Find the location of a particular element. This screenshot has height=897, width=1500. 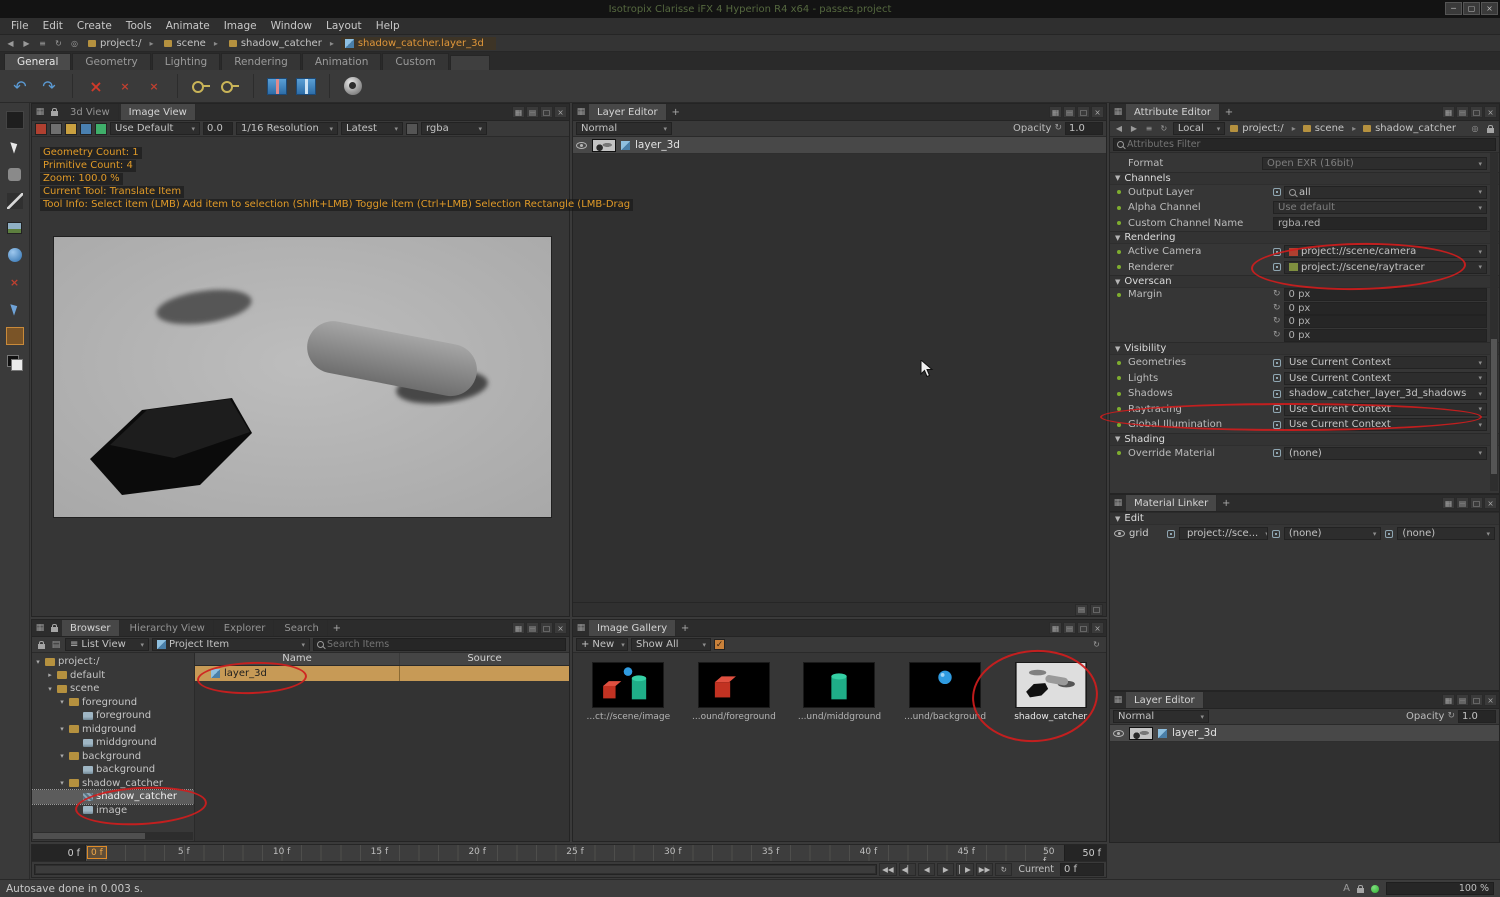

attr-menu-icon: ≡ is located at coordinates (1149, 128).